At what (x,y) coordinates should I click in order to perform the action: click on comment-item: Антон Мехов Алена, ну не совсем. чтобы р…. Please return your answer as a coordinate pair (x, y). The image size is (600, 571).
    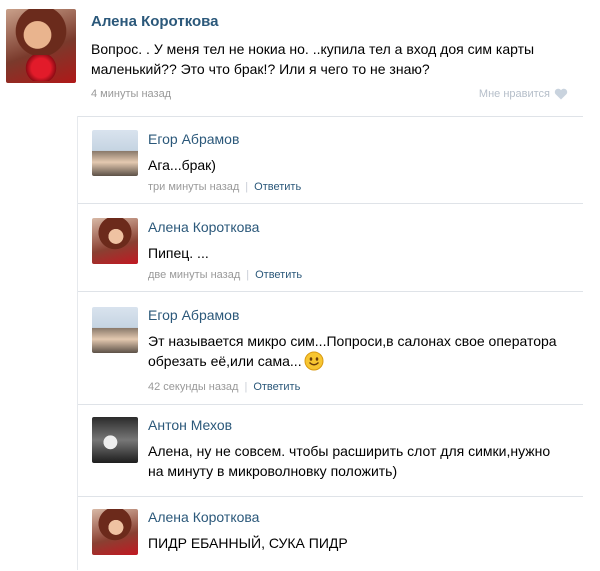
    Looking at the image, I should click on (330, 451).